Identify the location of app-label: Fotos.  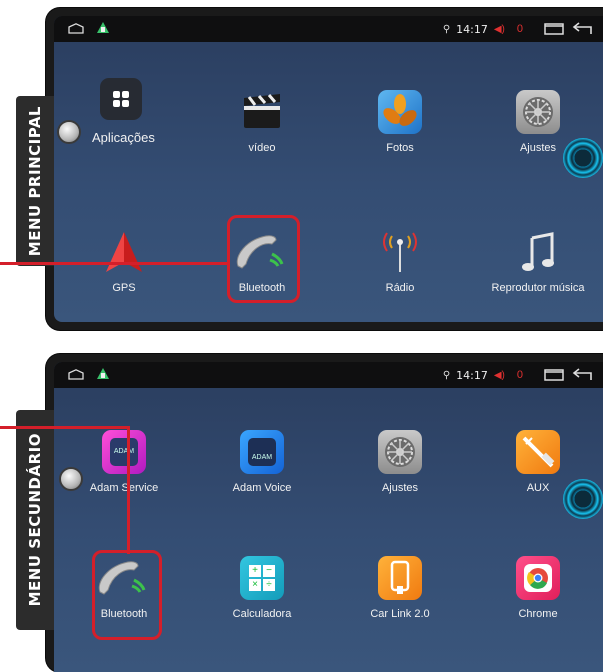
(400, 148).